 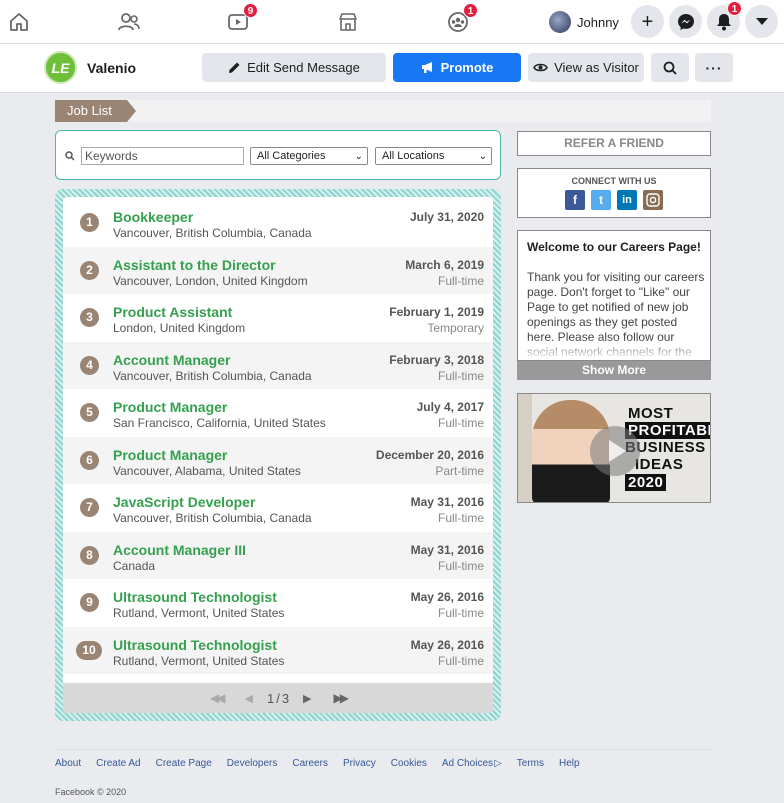 I want to click on promote-button: Promote, so click(x=457, y=67).